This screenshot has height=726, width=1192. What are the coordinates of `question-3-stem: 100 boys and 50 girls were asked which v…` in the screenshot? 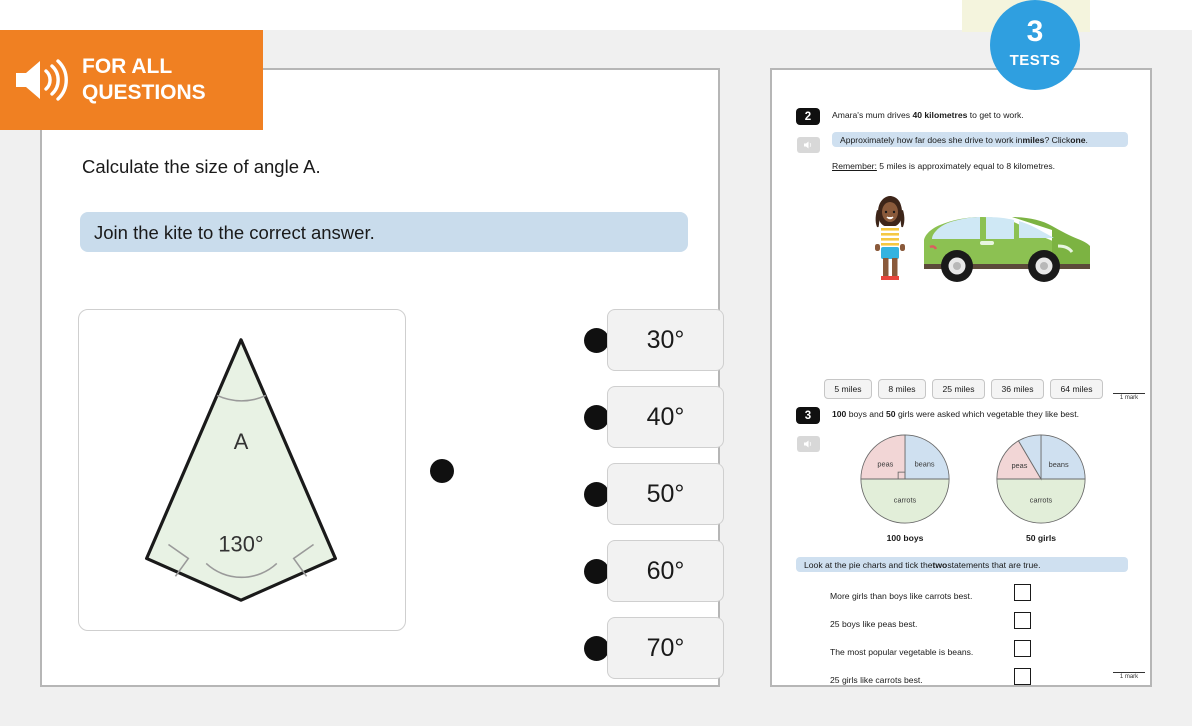 It's located at (955, 414).